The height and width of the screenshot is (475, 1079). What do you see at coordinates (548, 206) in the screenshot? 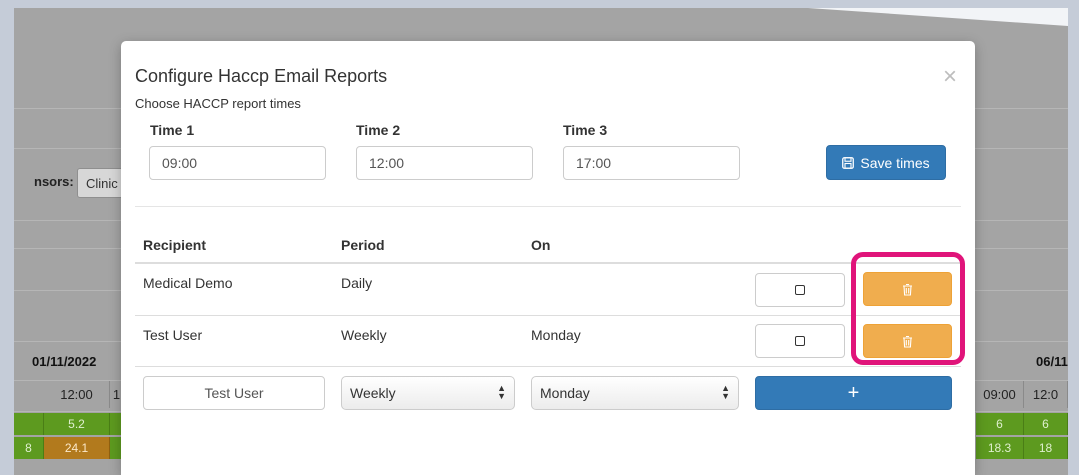
I see `section-divider` at bounding box center [548, 206].